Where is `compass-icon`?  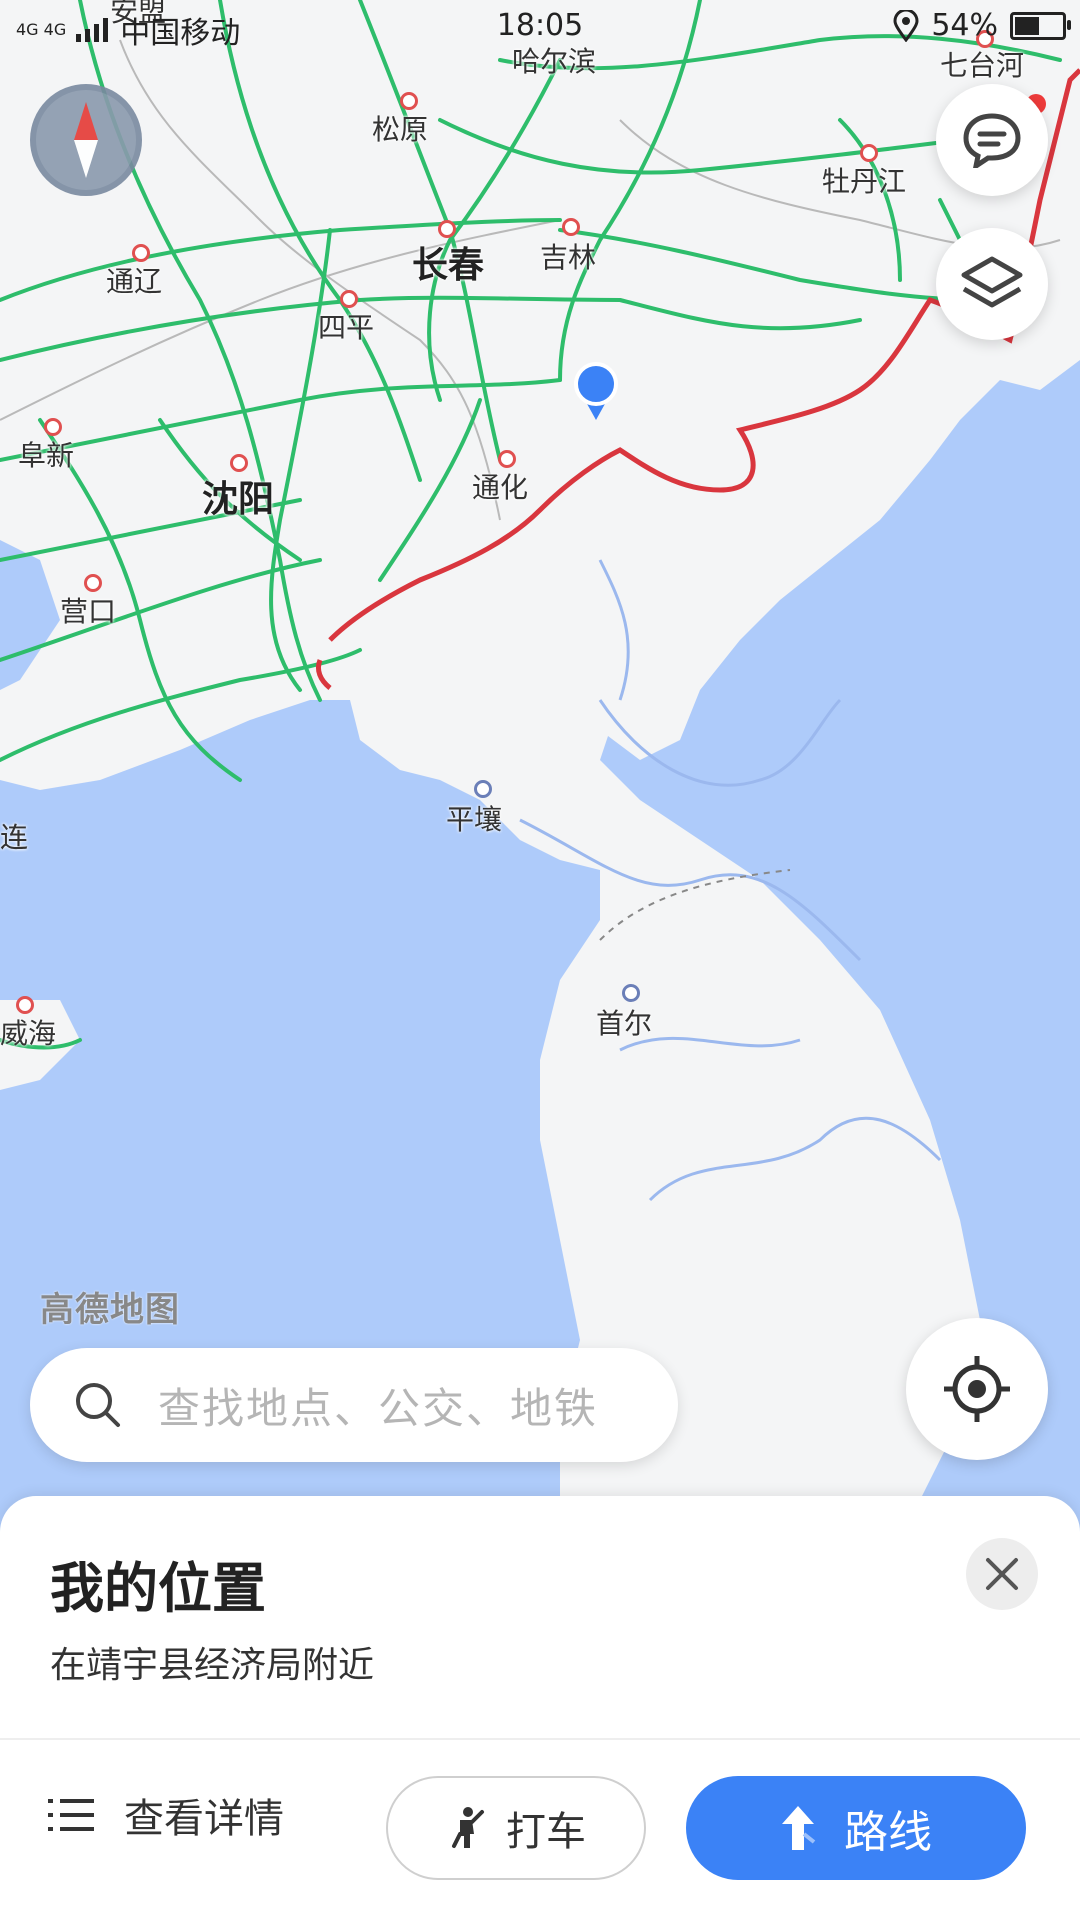
compass-icon is located at coordinates (86, 140).